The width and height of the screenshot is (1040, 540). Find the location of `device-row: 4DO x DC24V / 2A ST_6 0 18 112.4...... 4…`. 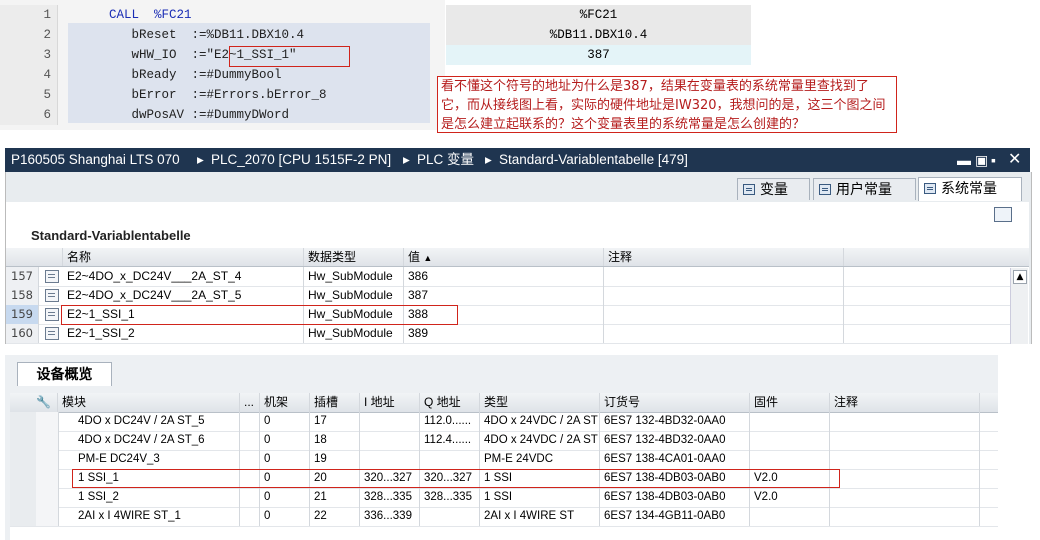

device-row: 4DO x DC24V / 2A ST_6 0 18 112.4...... 4… is located at coordinates (504, 441).